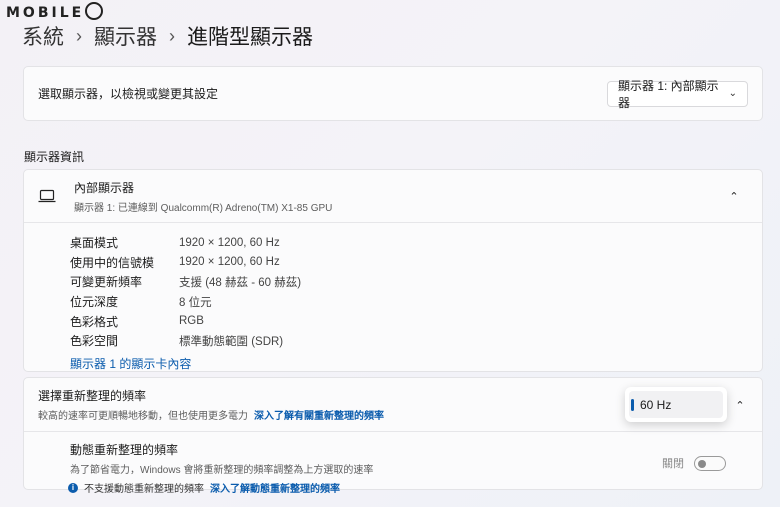 This screenshot has height=507, width=780. Describe the element at coordinates (112, 262) in the screenshot. I see `prop-key: 使用中的信號模` at that location.